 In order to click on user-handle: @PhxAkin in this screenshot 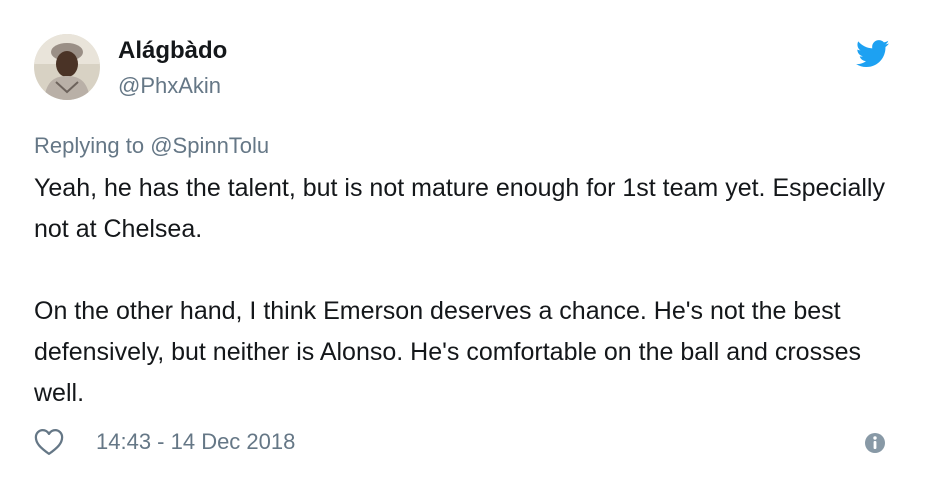, I will do `click(169, 86)`.